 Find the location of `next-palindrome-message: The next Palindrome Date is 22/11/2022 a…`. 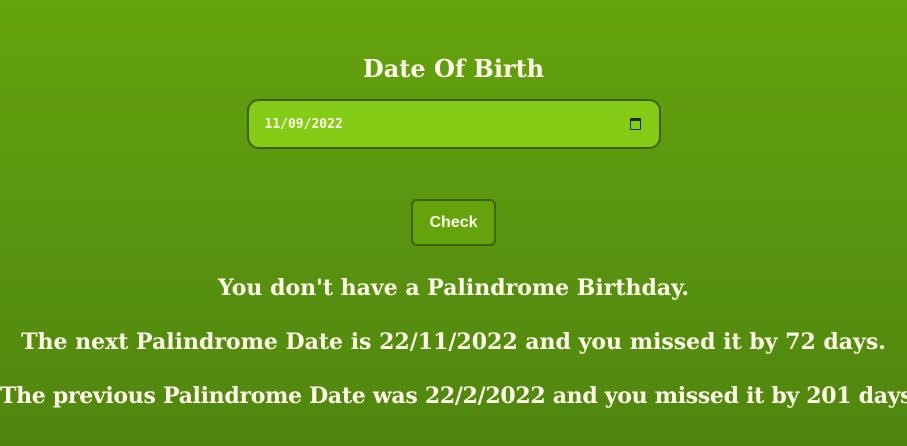

next-palindrome-message: The next Palindrome Date is 22/11/2022 a… is located at coordinates (453, 342).